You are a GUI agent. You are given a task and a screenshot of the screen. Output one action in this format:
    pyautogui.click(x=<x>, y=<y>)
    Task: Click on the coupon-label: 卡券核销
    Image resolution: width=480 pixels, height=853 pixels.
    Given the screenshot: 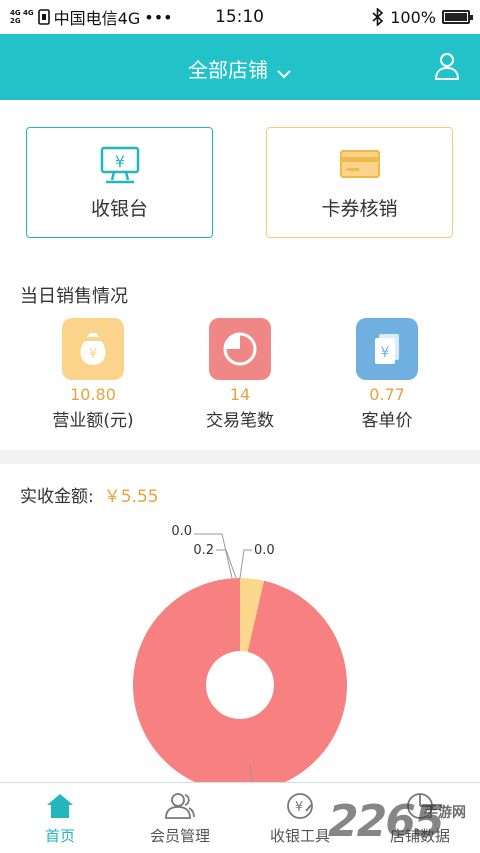 What is the action you would take?
    pyautogui.click(x=359, y=209)
    